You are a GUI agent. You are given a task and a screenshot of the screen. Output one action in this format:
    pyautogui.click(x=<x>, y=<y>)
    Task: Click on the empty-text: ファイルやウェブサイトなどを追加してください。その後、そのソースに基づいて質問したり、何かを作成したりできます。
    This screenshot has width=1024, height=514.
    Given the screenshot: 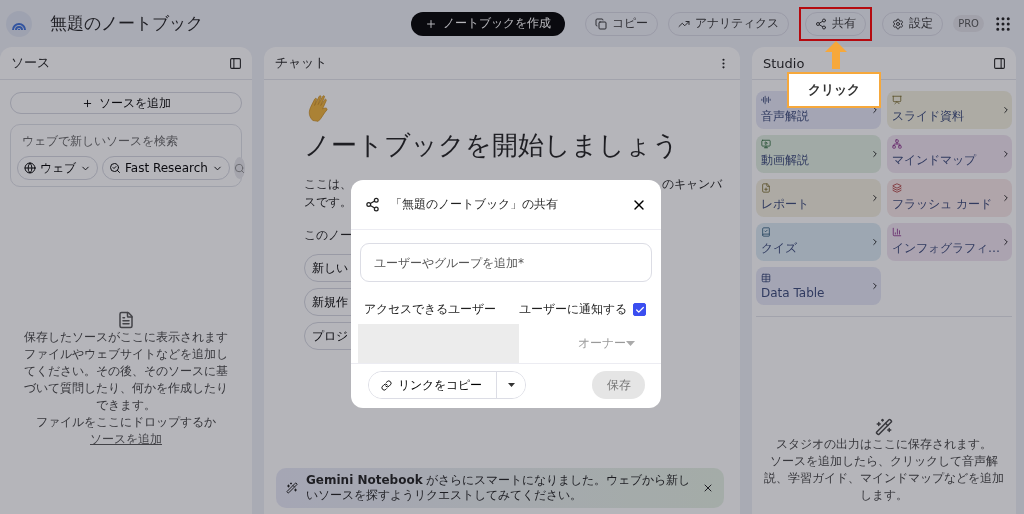 What is the action you would take?
    pyautogui.click(x=126, y=380)
    